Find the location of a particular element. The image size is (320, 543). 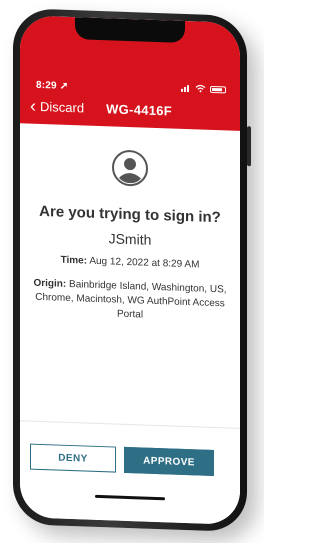

sign-in-prompt: Are you trying to sign in? is located at coordinates (130, 214).